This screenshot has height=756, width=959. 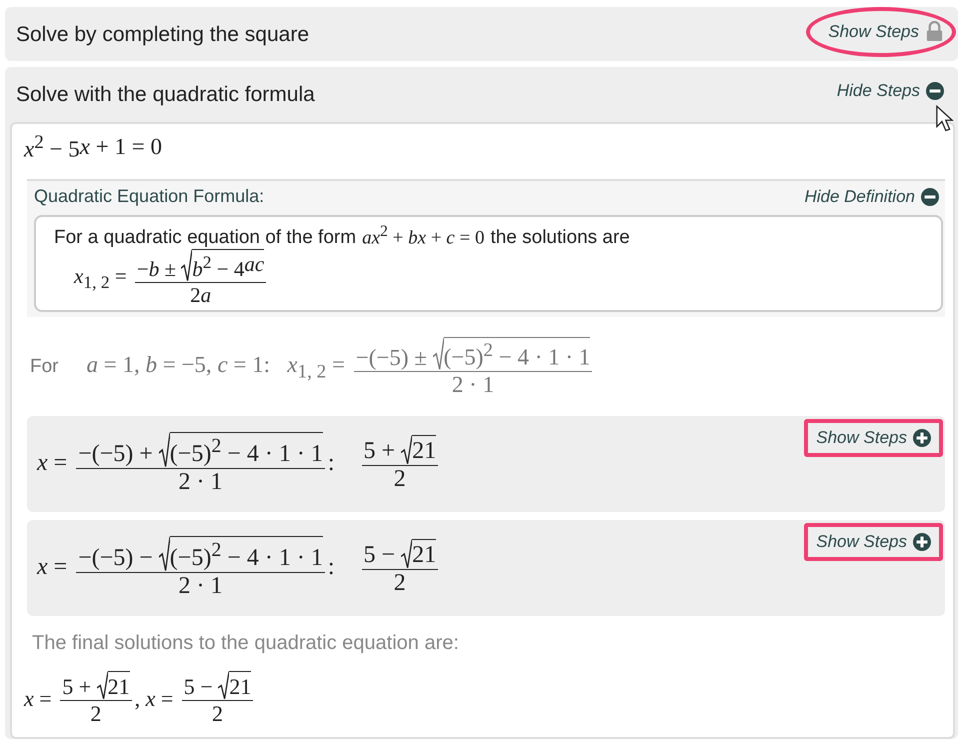 What do you see at coordinates (163, 35) in the screenshot?
I see `section-title: Solve by completing the square` at bounding box center [163, 35].